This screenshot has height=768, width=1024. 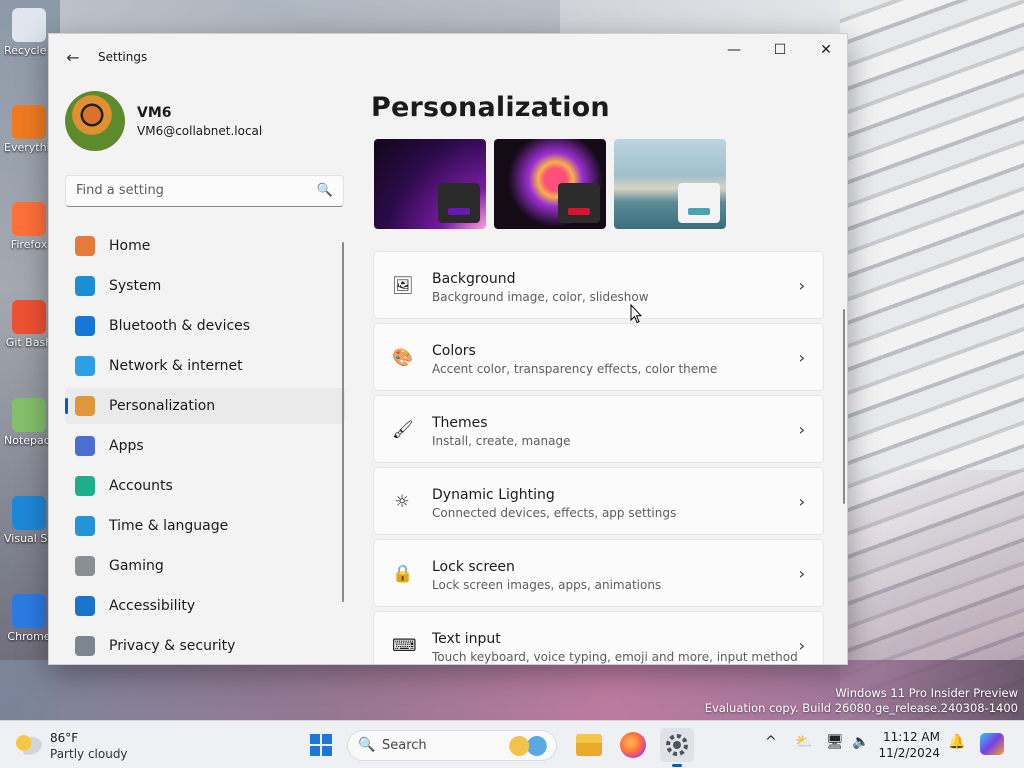 What do you see at coordinates (29, 147) in the screenshot?
I see `desktop-icon-label: Everything` at bounding box center [29, 147].